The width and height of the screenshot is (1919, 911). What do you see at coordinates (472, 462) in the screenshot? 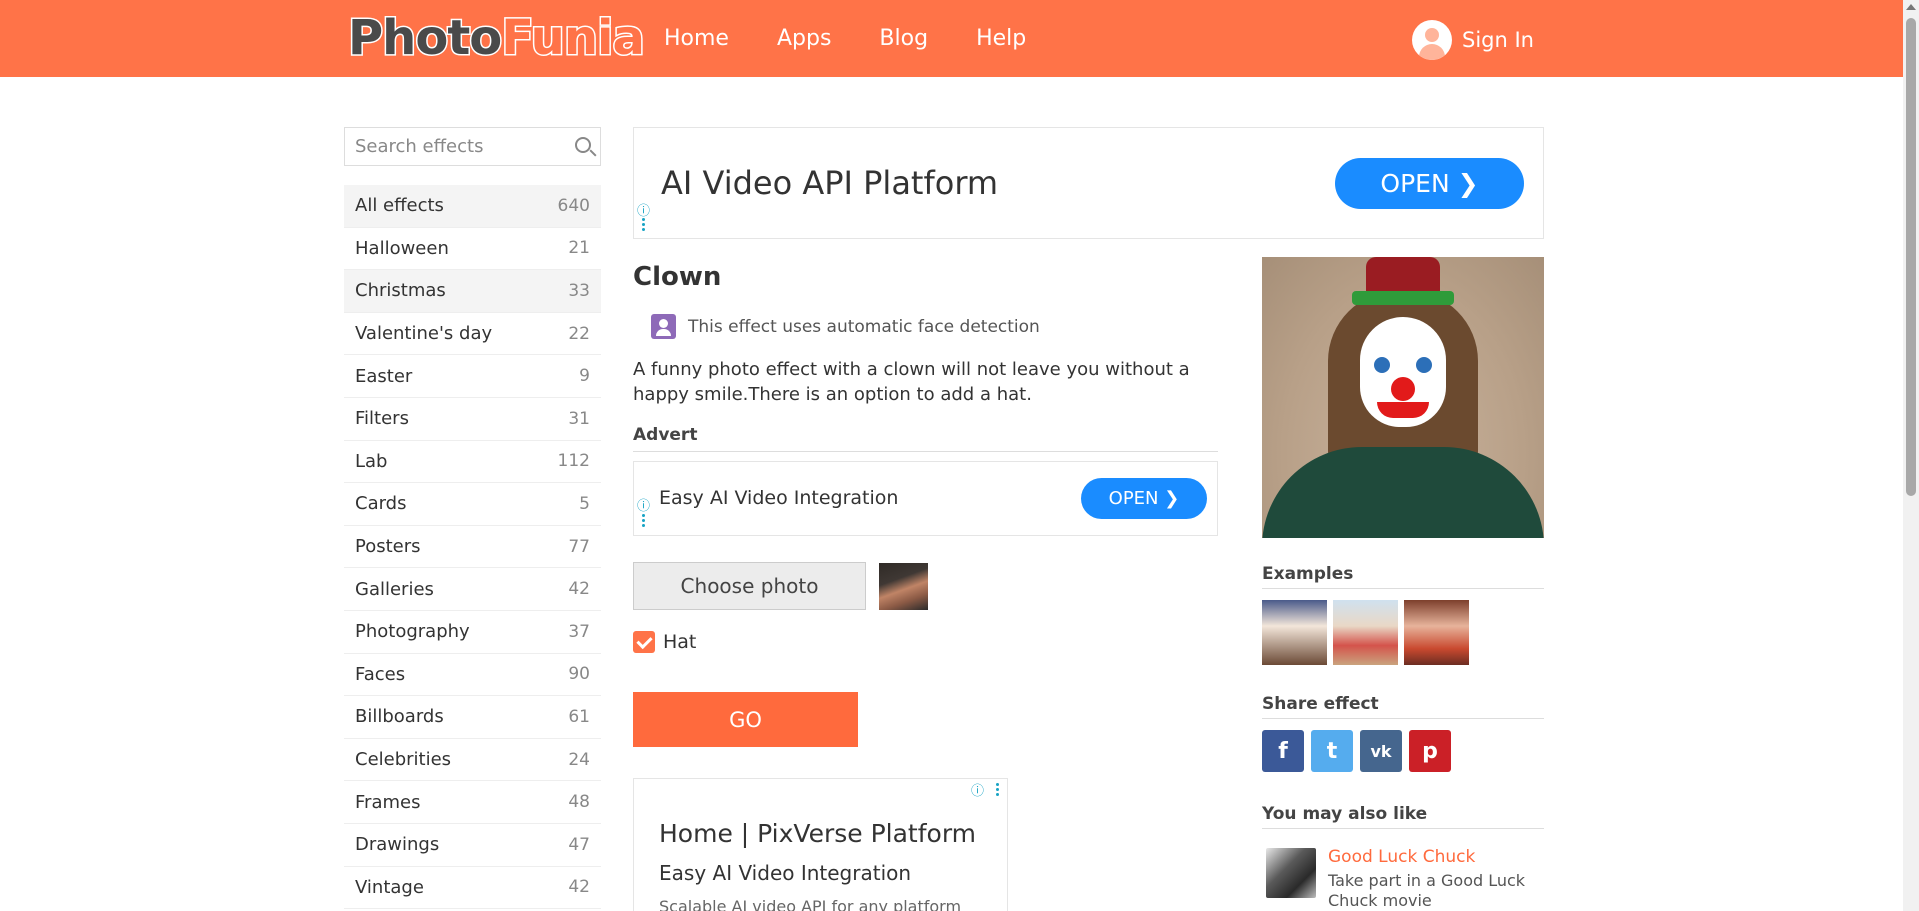
I see `category-item: Lab 112` at bounding box center [472, 462].